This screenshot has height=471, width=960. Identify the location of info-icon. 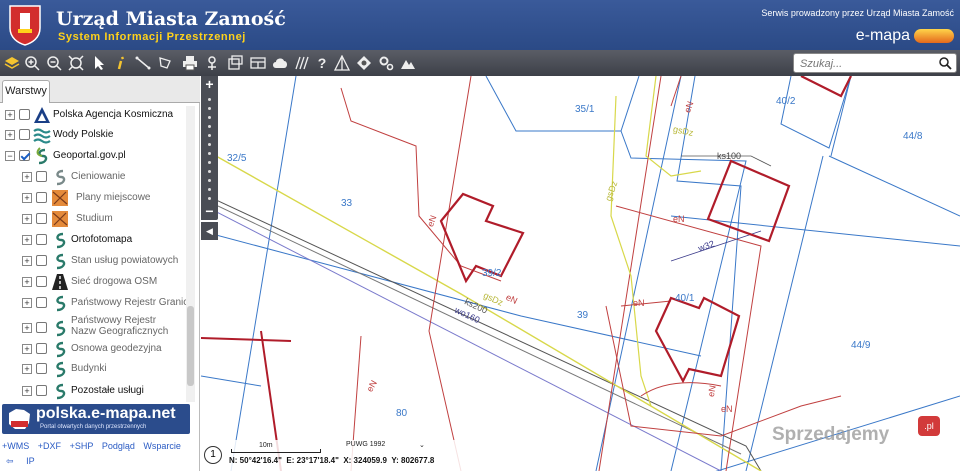
(121, 63).